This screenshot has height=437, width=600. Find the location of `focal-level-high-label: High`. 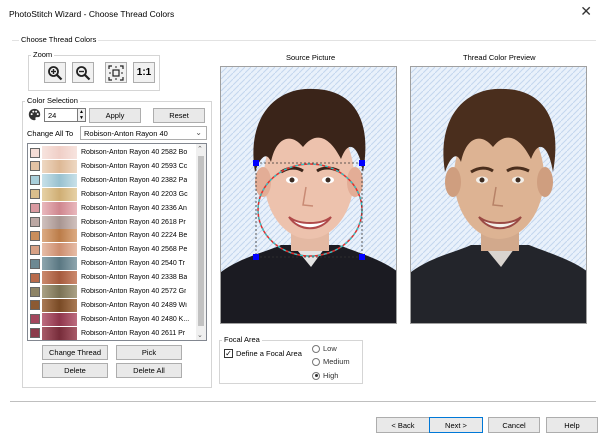

focal-level-high-label: High is located at coordinates (331, 375).